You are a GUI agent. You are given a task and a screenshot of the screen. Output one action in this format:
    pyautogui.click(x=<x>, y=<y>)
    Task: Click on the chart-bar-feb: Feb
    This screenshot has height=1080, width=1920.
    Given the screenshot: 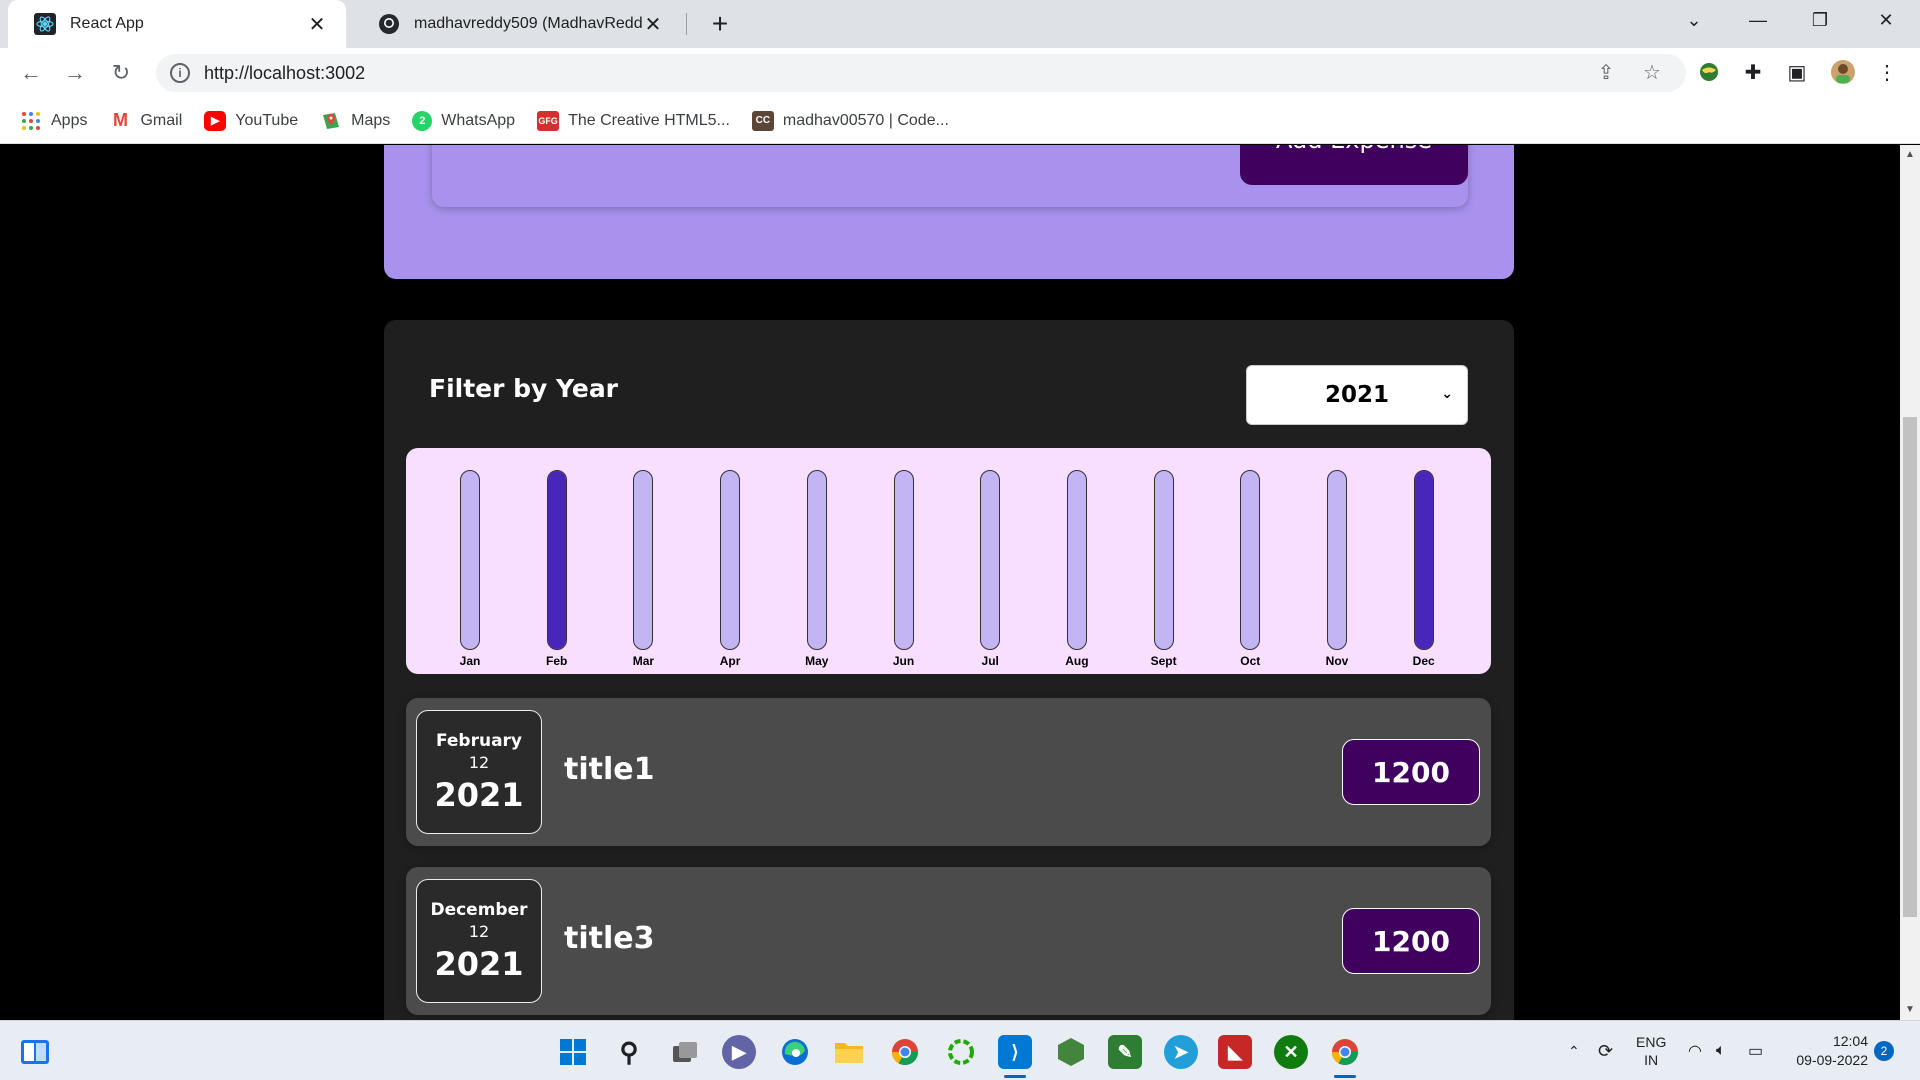 What is the action you would take?
    pyautogui.click(x=557, y=570)
    